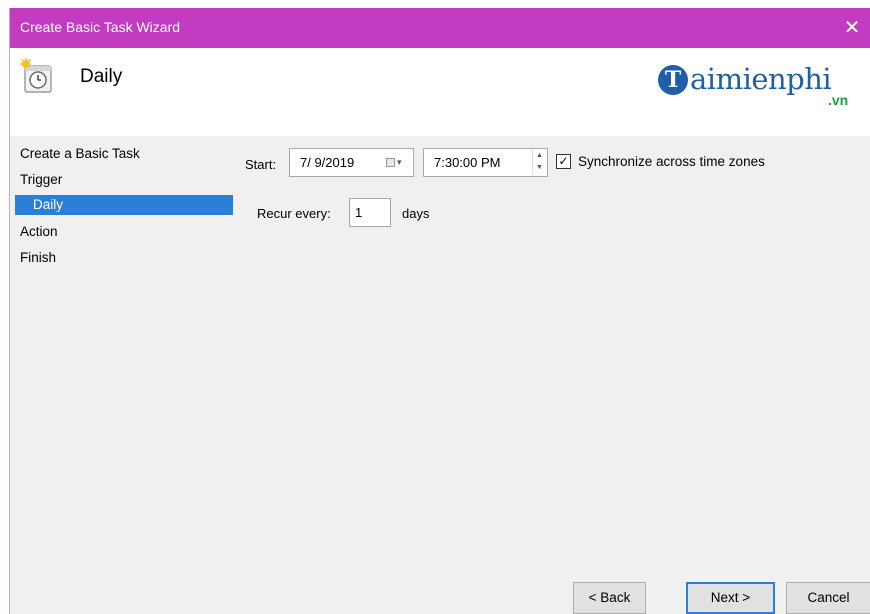 The width and height of the screenshot is (870, 614). What do you see at coordinates (761, 79) in the screenshot?
I see `logo-text: aimienphi` at bounding box center [761, 79].